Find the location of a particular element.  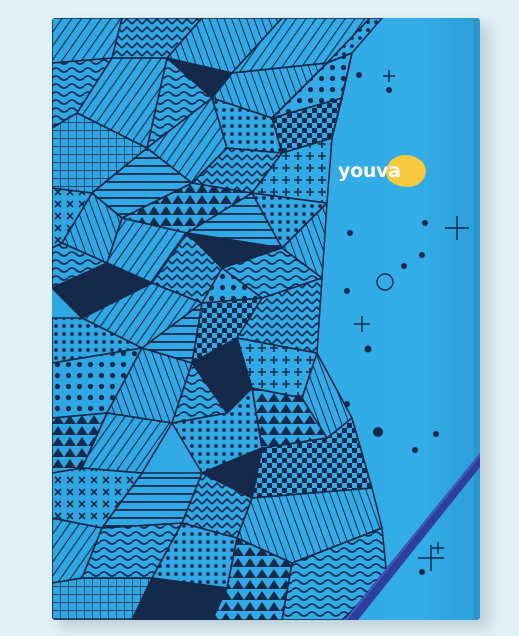

logo-text: youva is located at coordinates (369, 171).